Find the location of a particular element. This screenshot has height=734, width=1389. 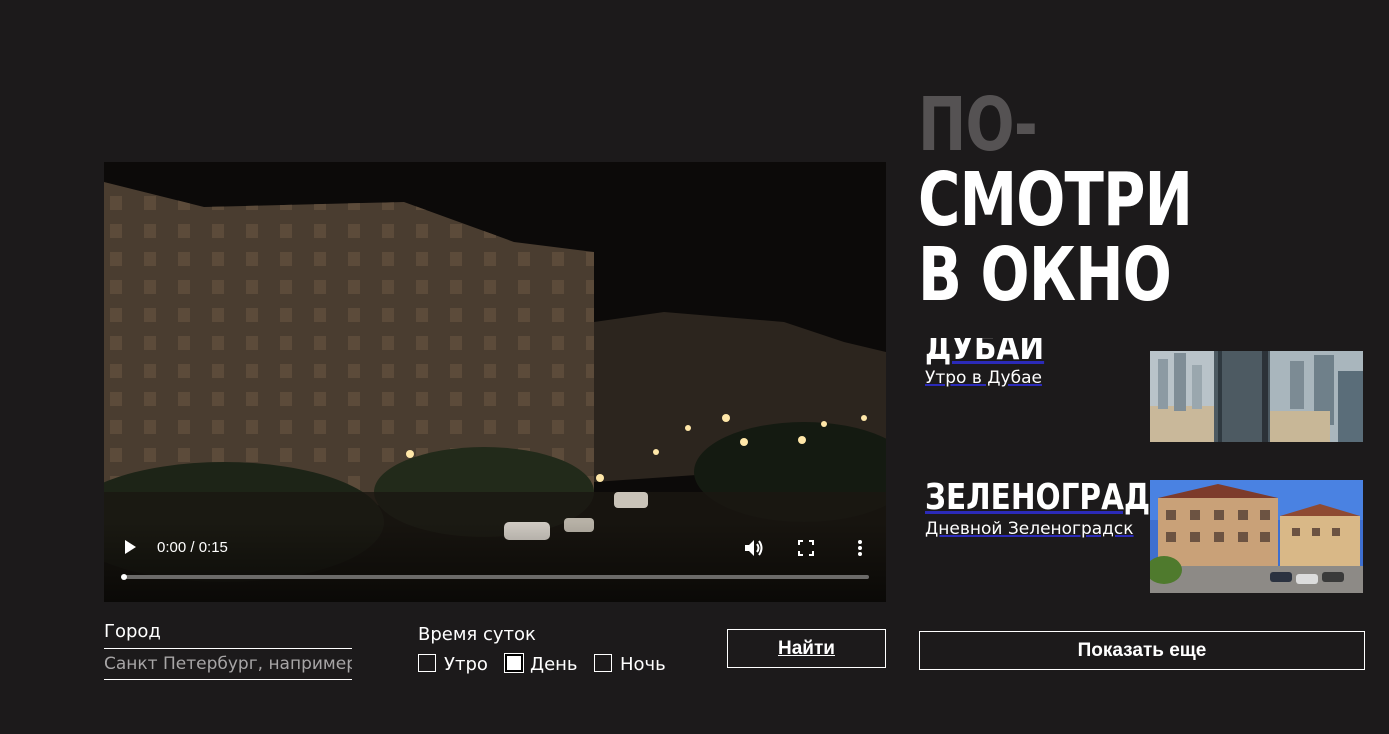

card-dubai-text: ДУБАЙ Утро в Дубае is located at coordinates (1028, 368).